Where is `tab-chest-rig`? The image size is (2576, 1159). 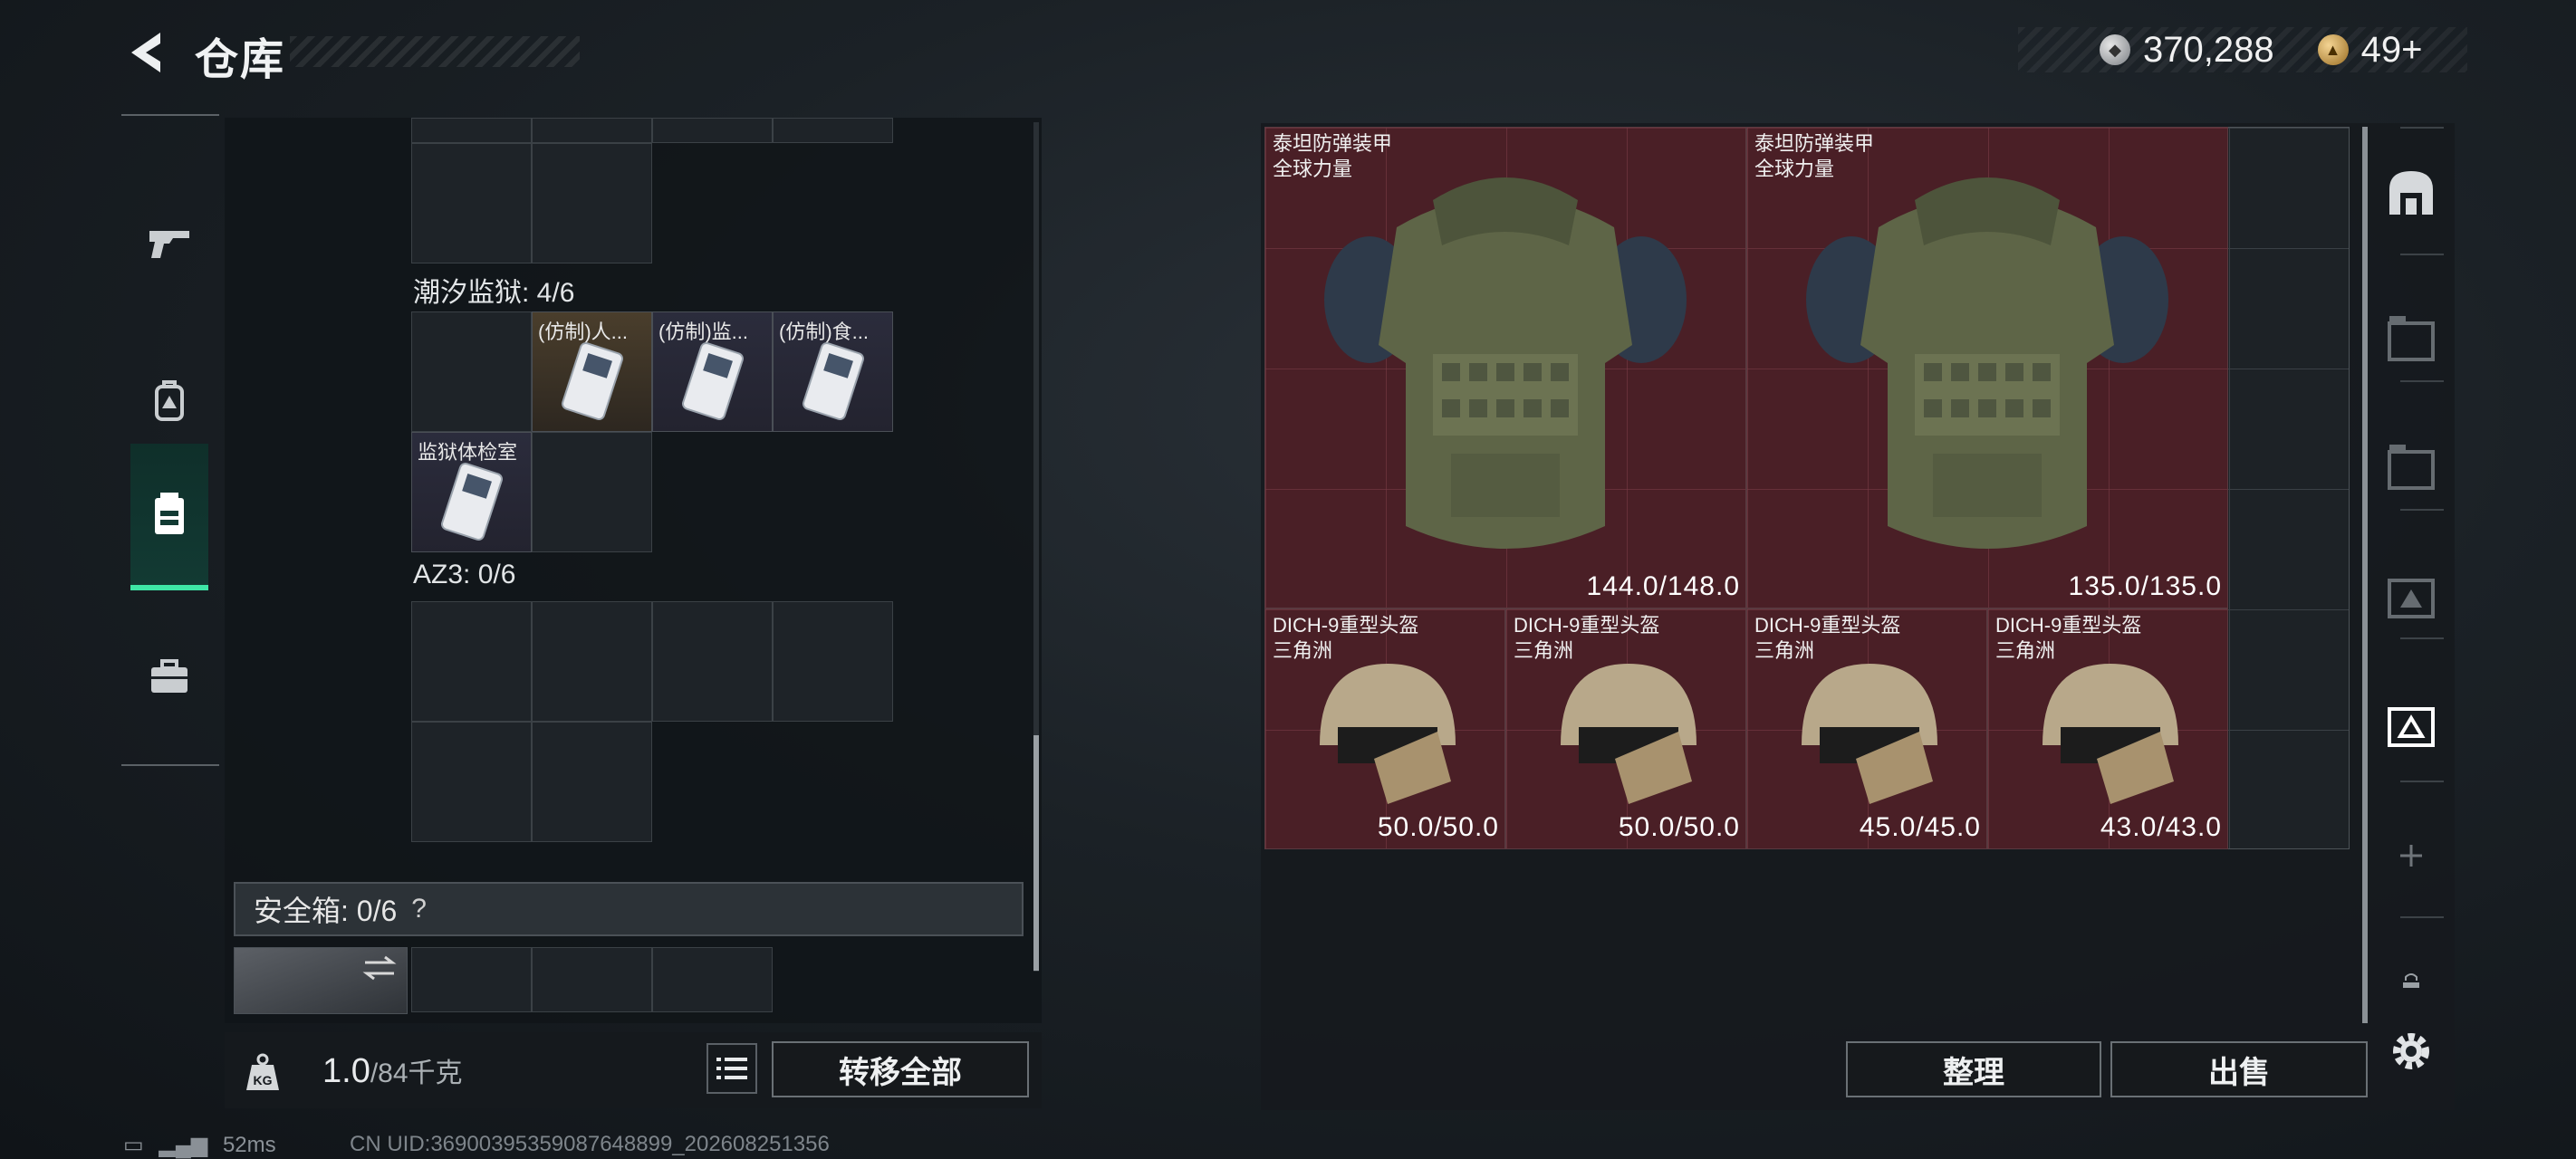
tab-chest-rig is located at coordinates (169, 517).